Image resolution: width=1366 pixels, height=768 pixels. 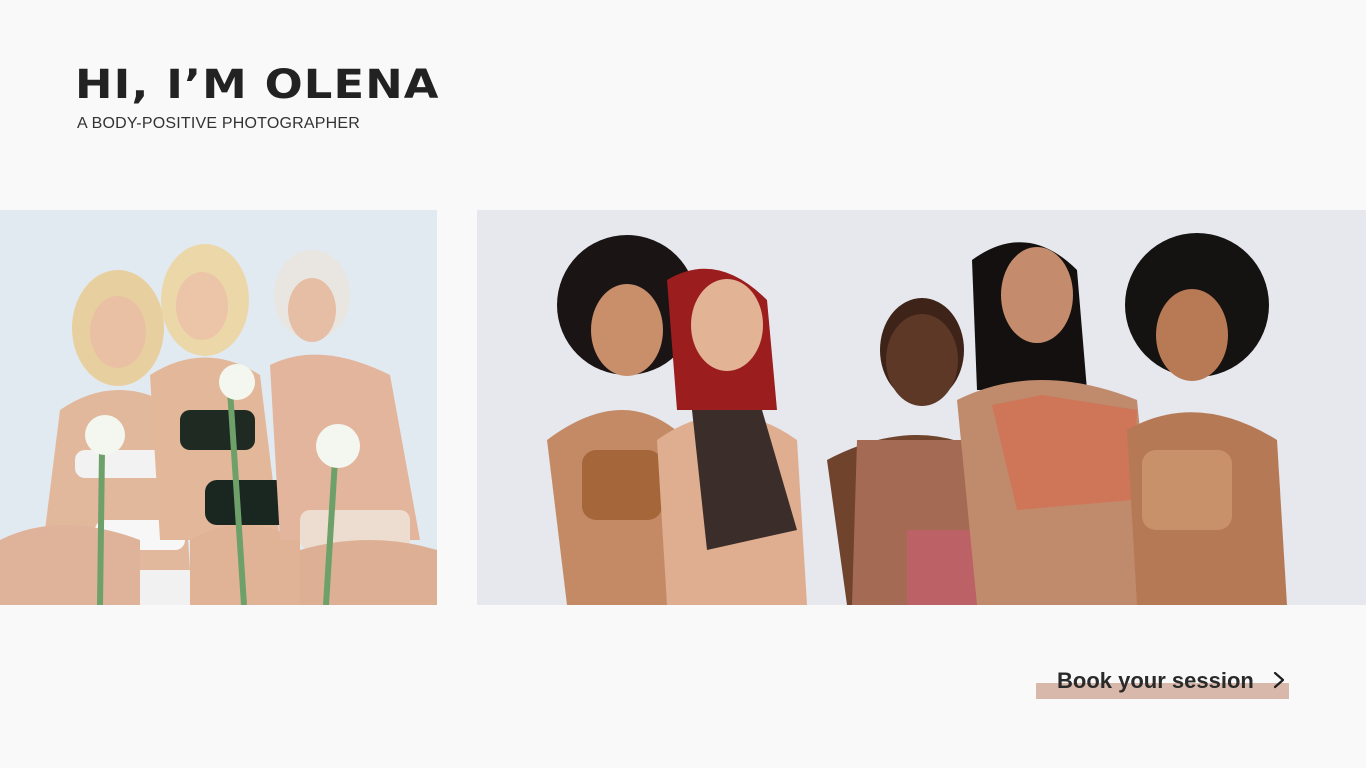 I want to click on cta-label: Book your session, so click(x=1155, y=680).